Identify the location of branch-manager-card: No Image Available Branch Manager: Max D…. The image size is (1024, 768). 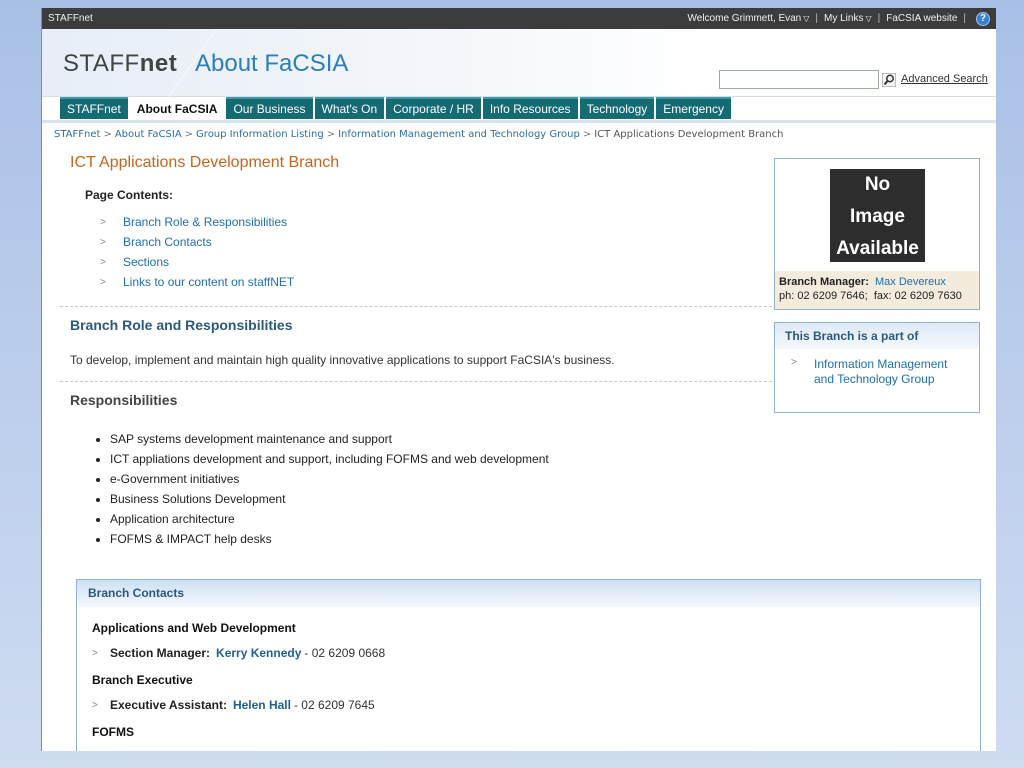
(877, 234).